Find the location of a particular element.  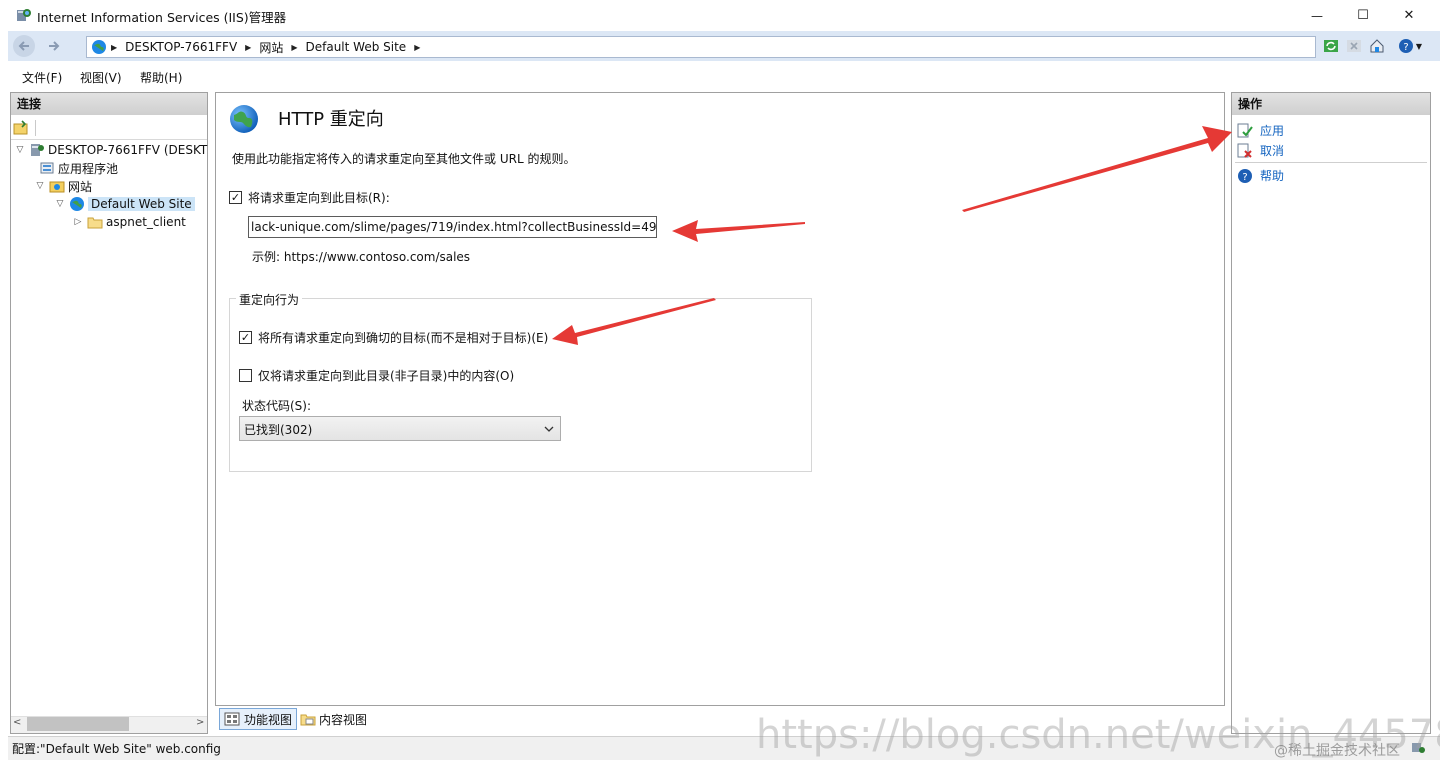

redirect-checkbox-row: ✓ 将请求重定向到此目标(R): is located at coordinates (309, 197).